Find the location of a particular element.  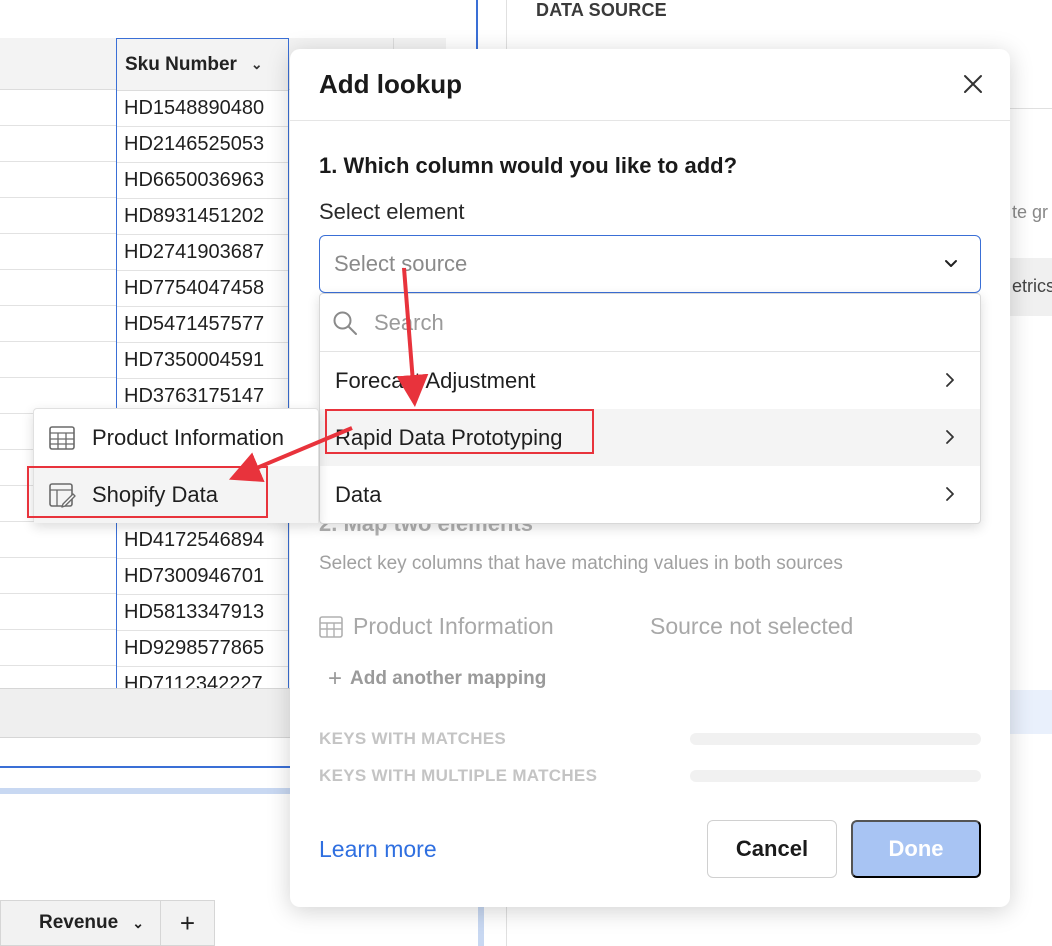

table-cell: HD7754047458 is located at coordinates (202, 289).